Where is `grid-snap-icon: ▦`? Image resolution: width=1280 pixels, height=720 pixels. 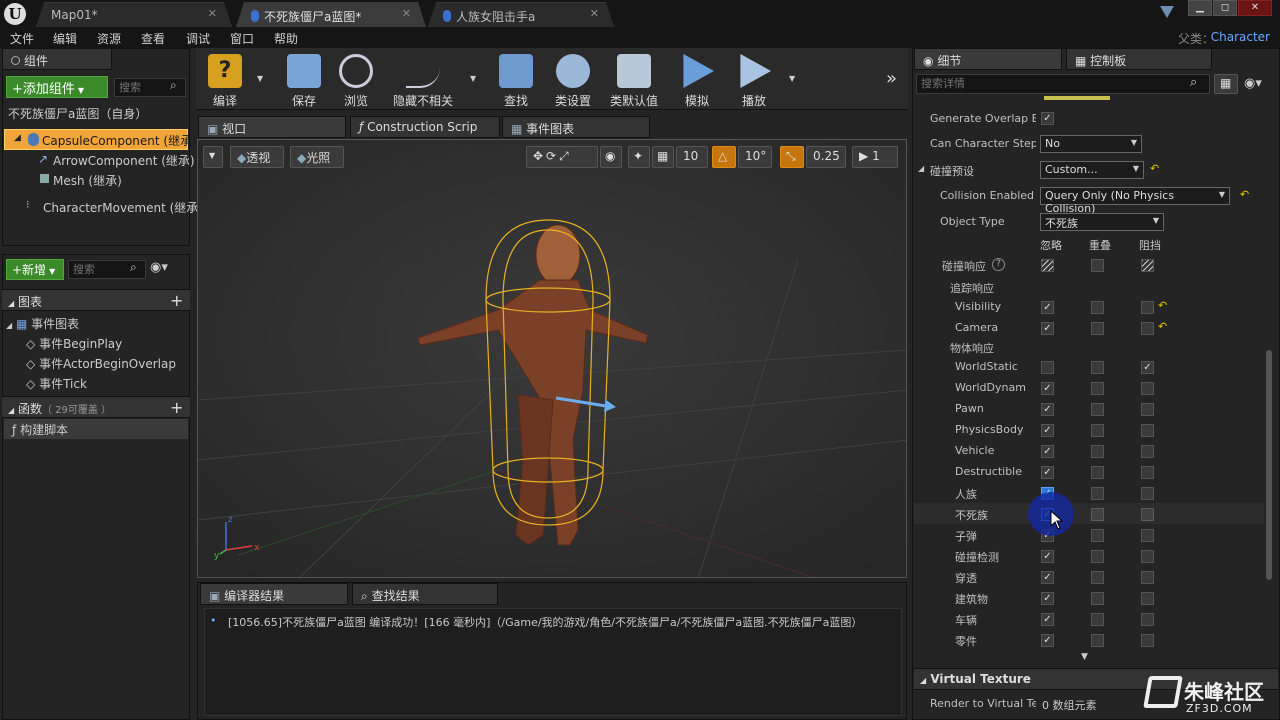
grid-snap-icon: ▦ is located at coordinates (663, 157).